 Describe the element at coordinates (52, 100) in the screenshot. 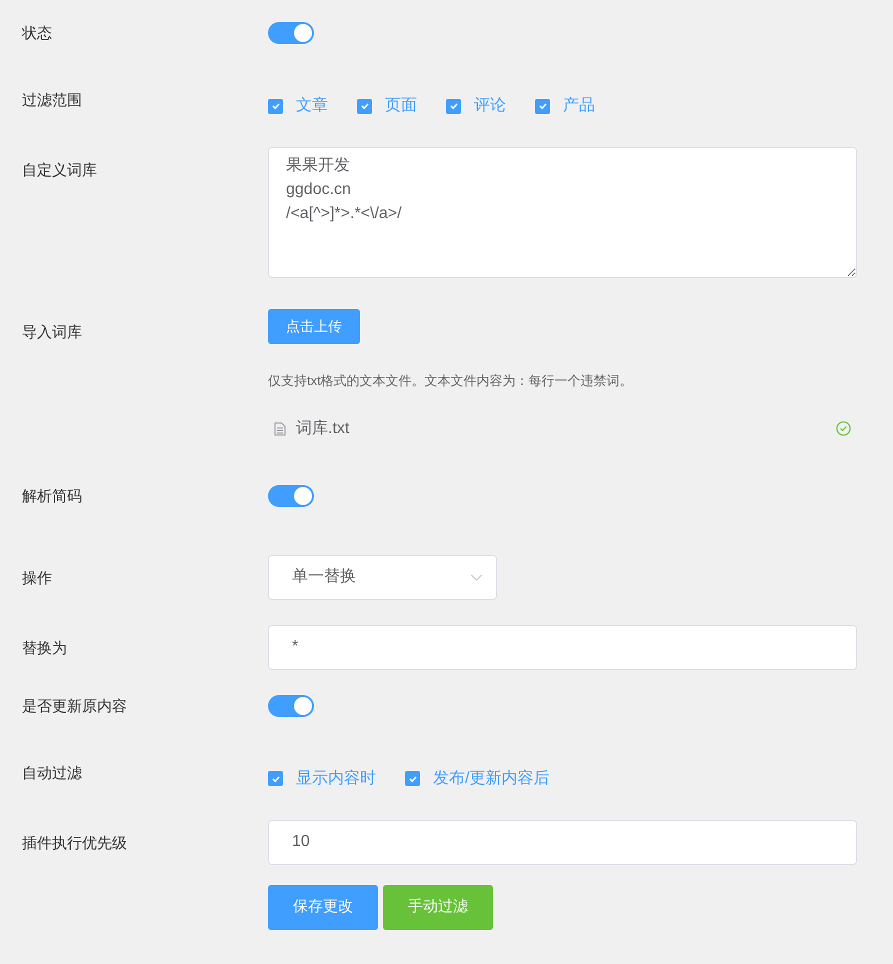

I see `field-label: 过滤范围` at that location.